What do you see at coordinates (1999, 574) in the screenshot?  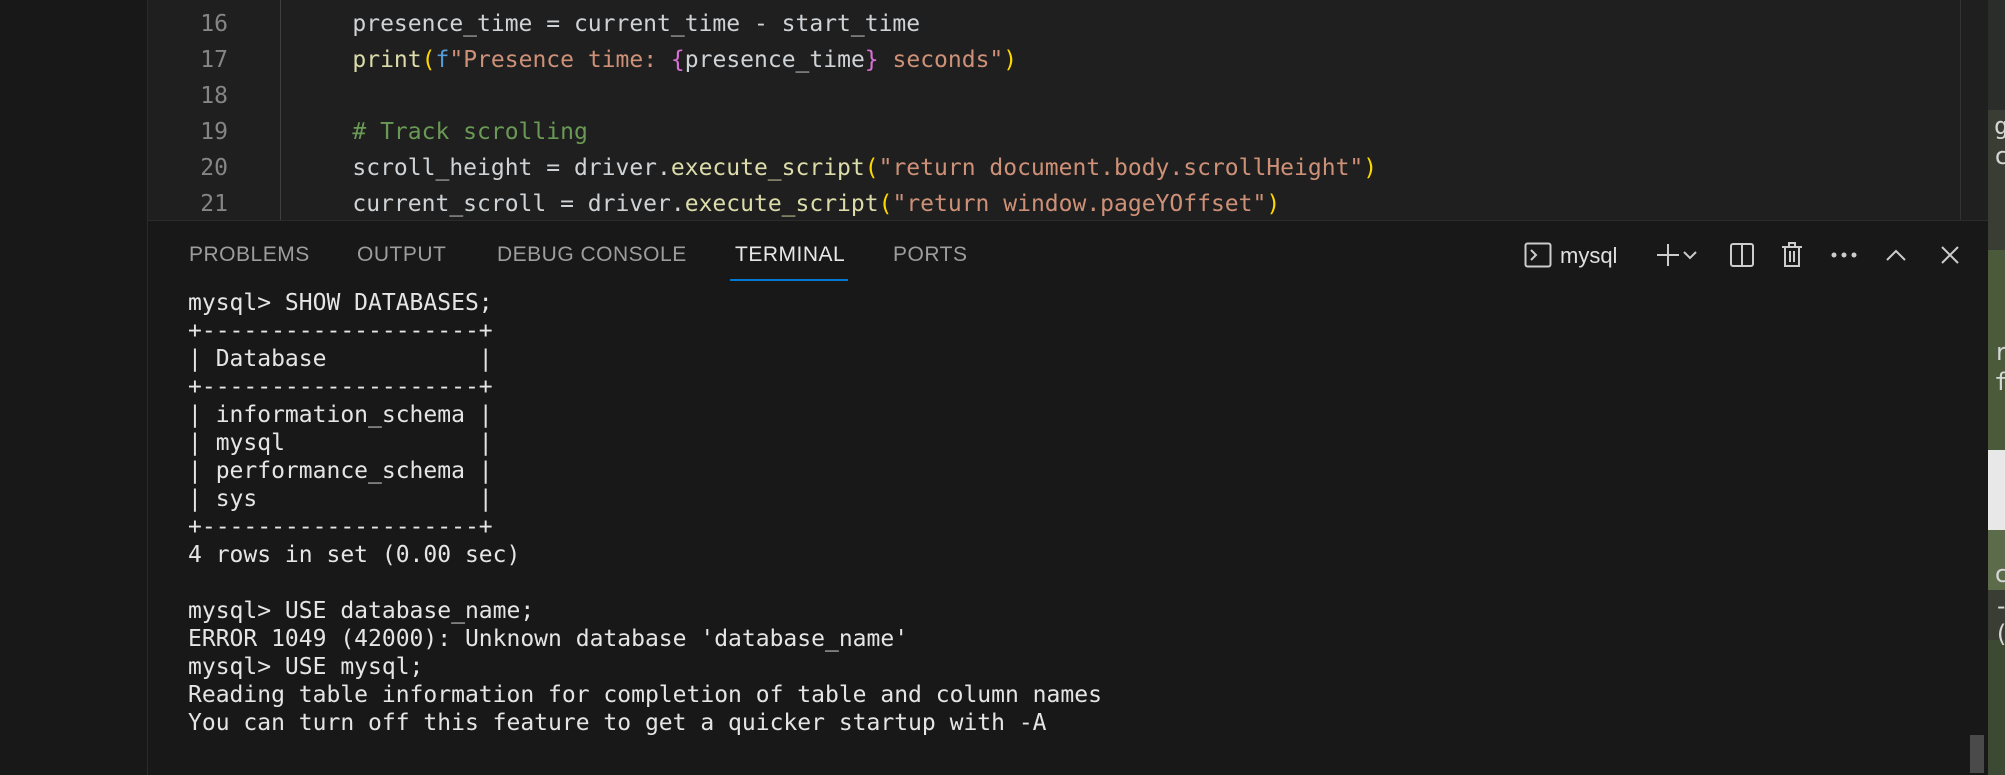 I see `bg-text-fragment: cr` at bounding box center [1999, 574].